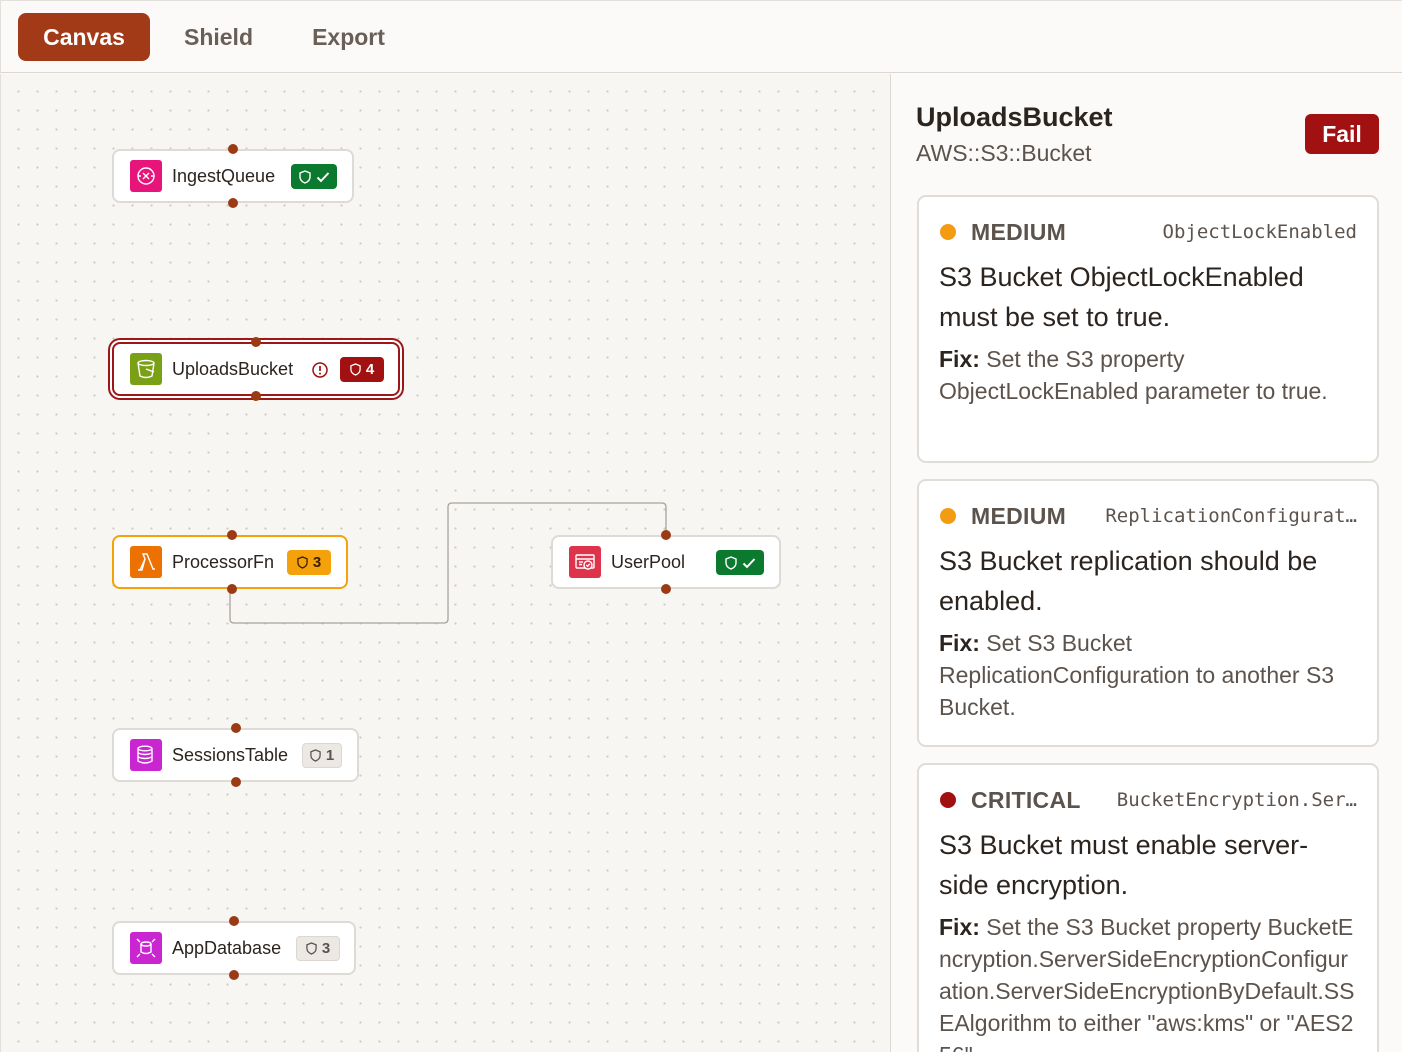 The width and height of the screenshot is (1402, 1052). What do you see at coordinates (320, 370) in the screenshot?
I see `alert-circle-icon` at bounding box center [320, 370].